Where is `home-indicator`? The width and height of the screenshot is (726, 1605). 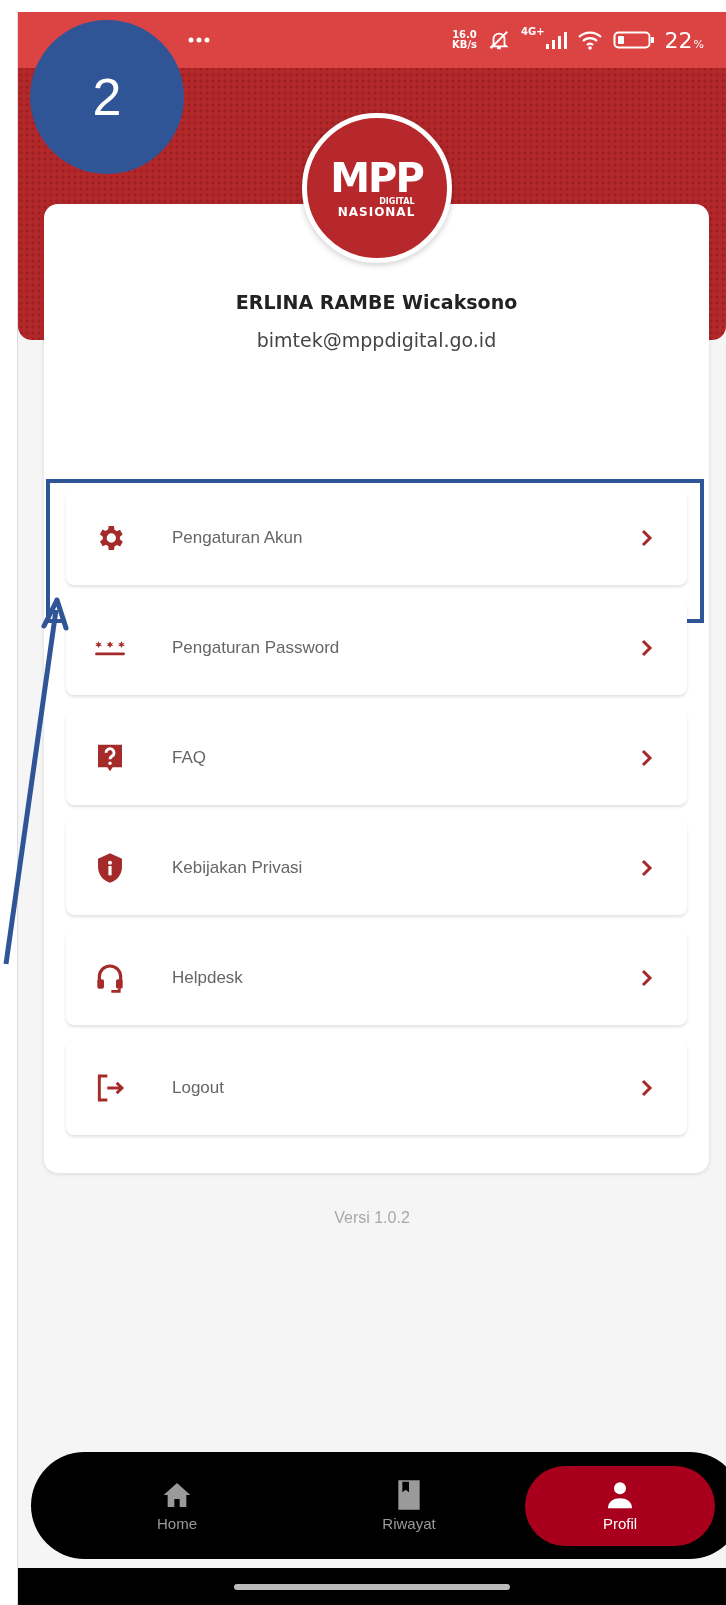 home-indicator is located at coordinates (372, 1586).